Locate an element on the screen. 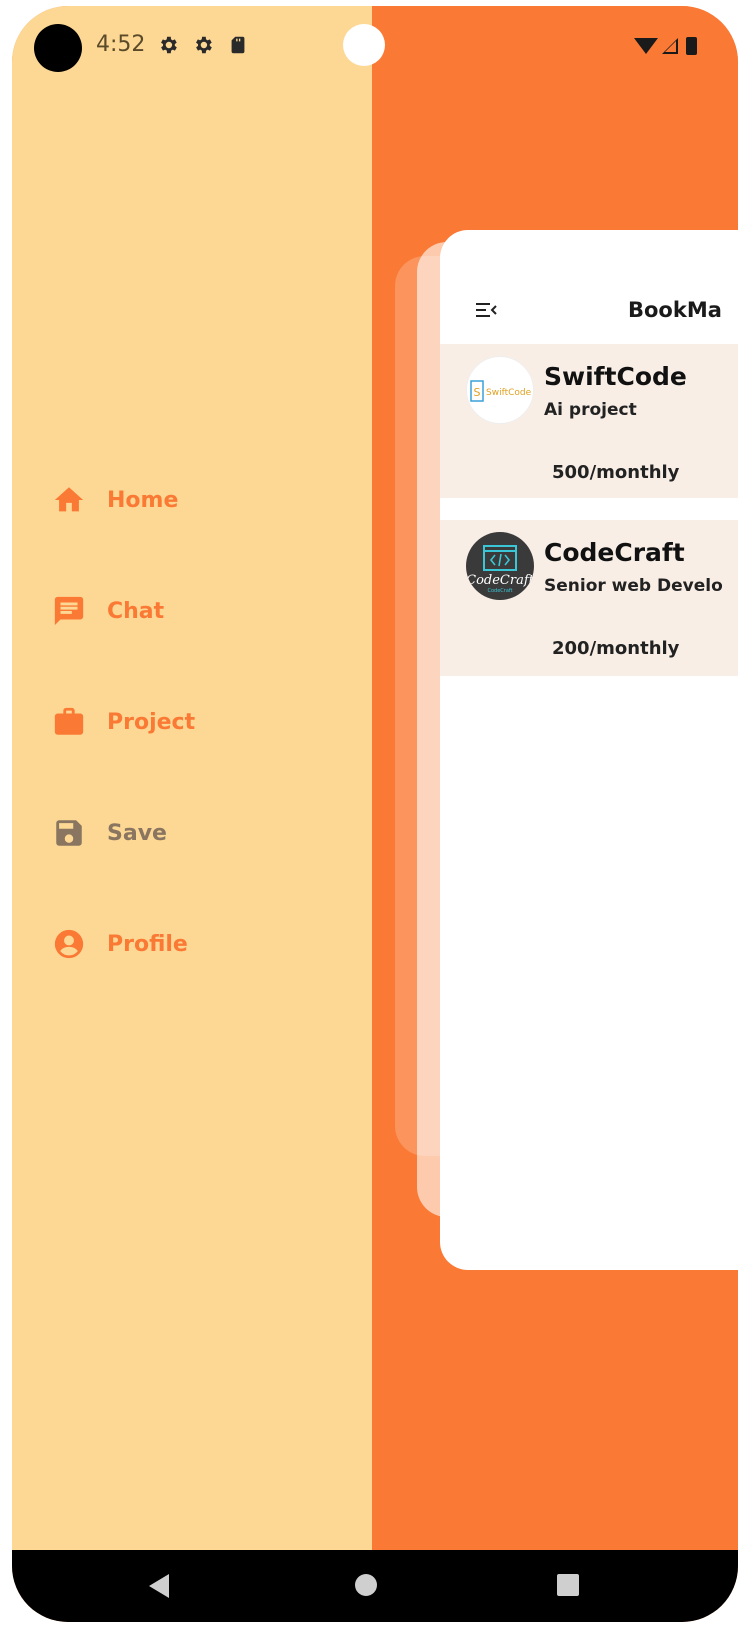  menu-open-icon is located at coordinates (488, 310).